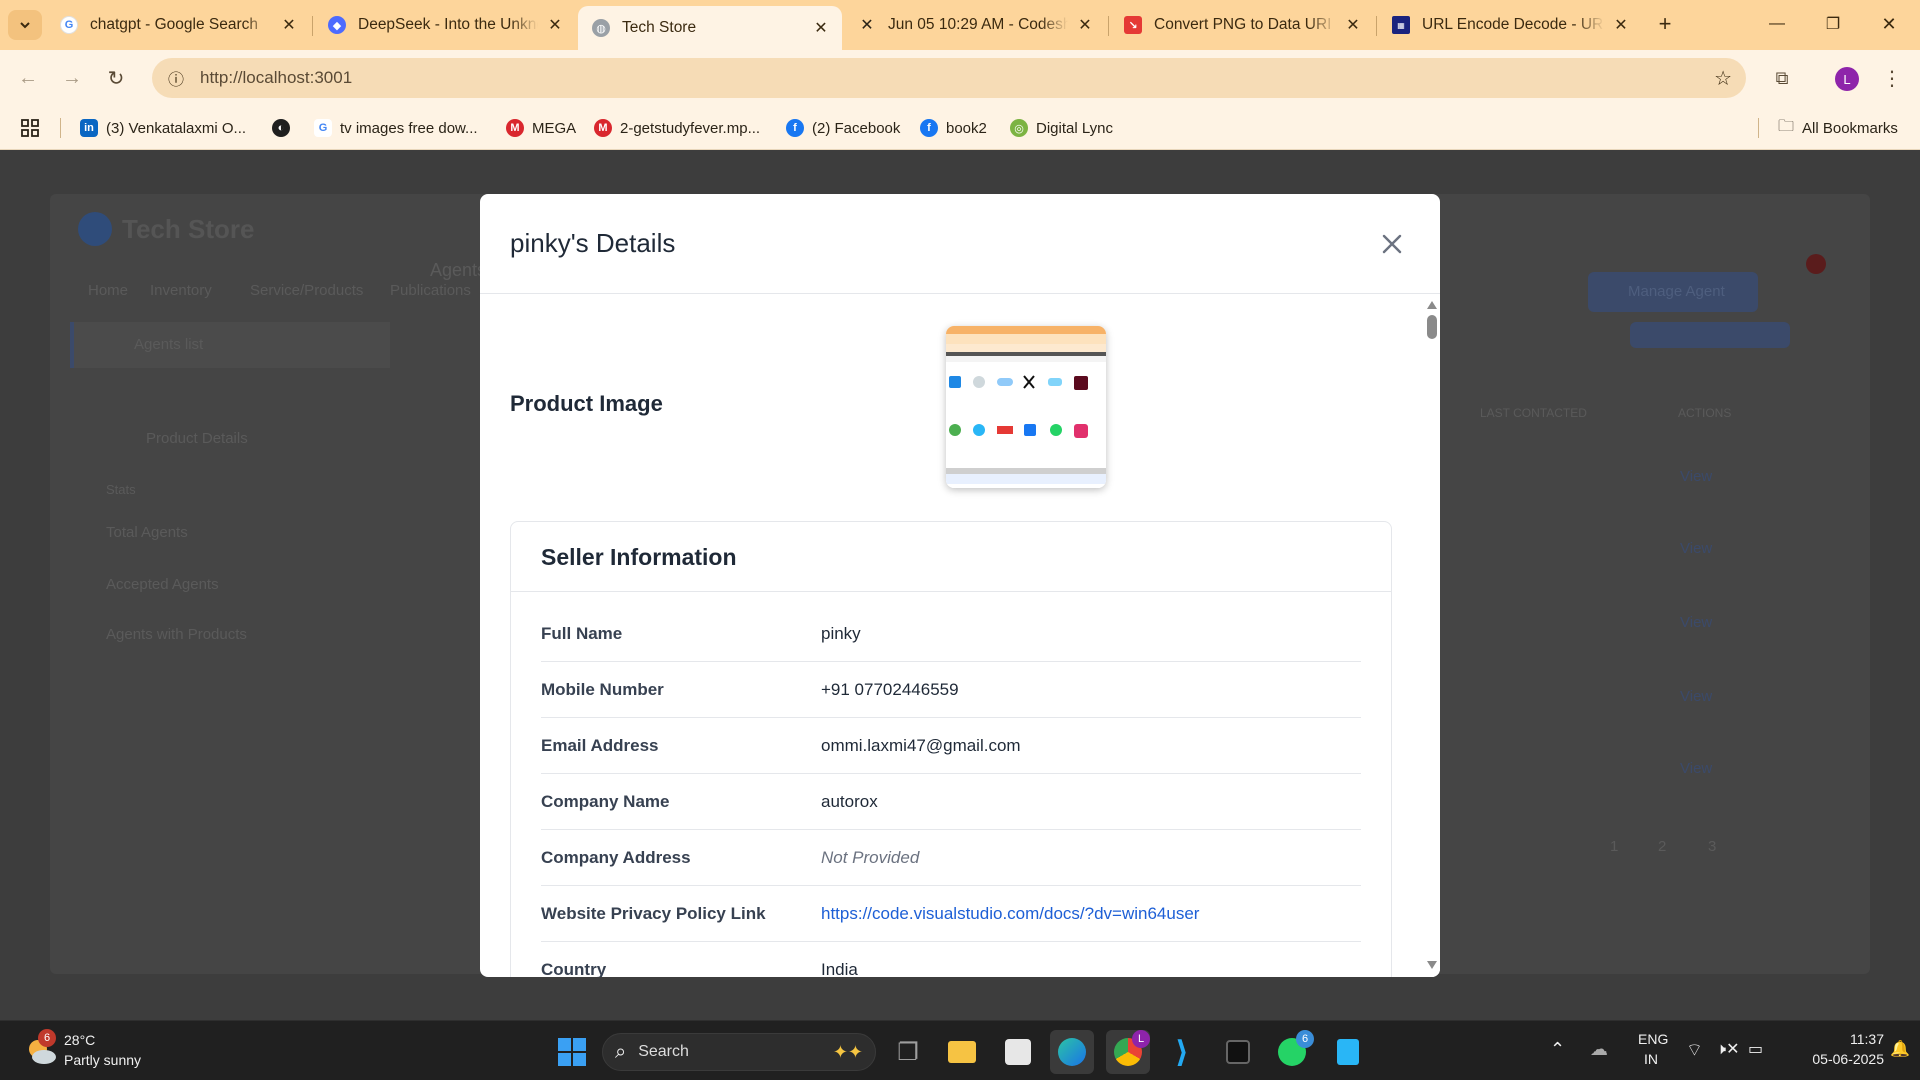 This screenshot has height=1080, width=1920. I want to click on tab-url-encode: ▦ URL Encode Decode - URL Percent ✕, so click(1510, 25).